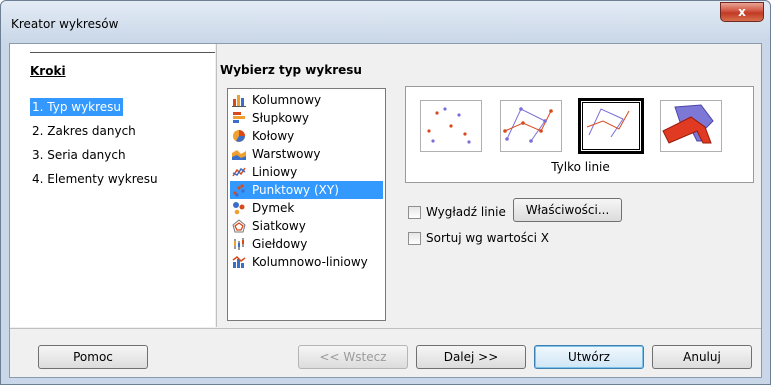  What do you see at coordinates (280, 244) in the screenshot?
I see `chart-type-label: Giełdowy` at bounding box center [280, 244].